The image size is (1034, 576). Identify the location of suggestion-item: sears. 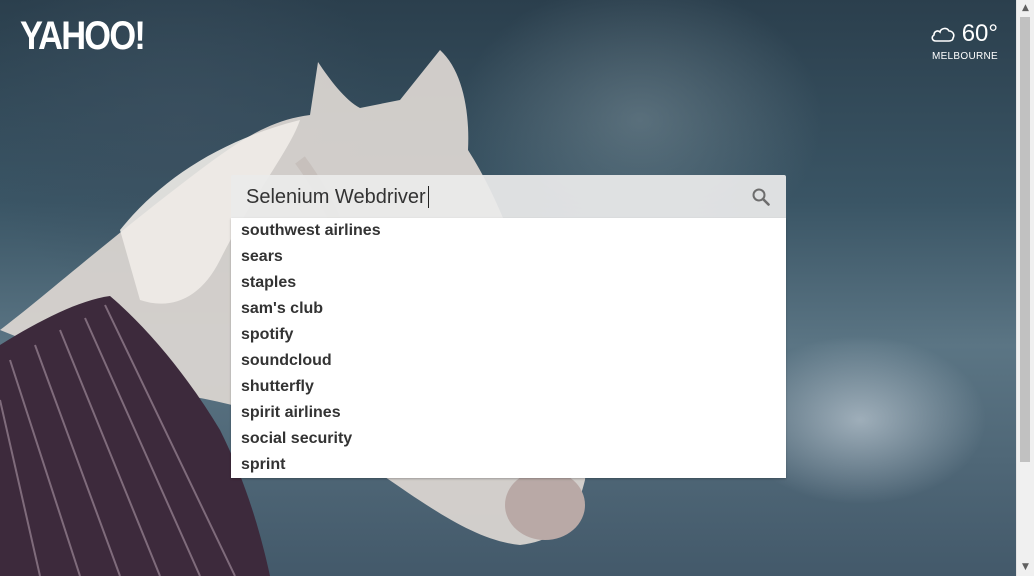
(508, 257).